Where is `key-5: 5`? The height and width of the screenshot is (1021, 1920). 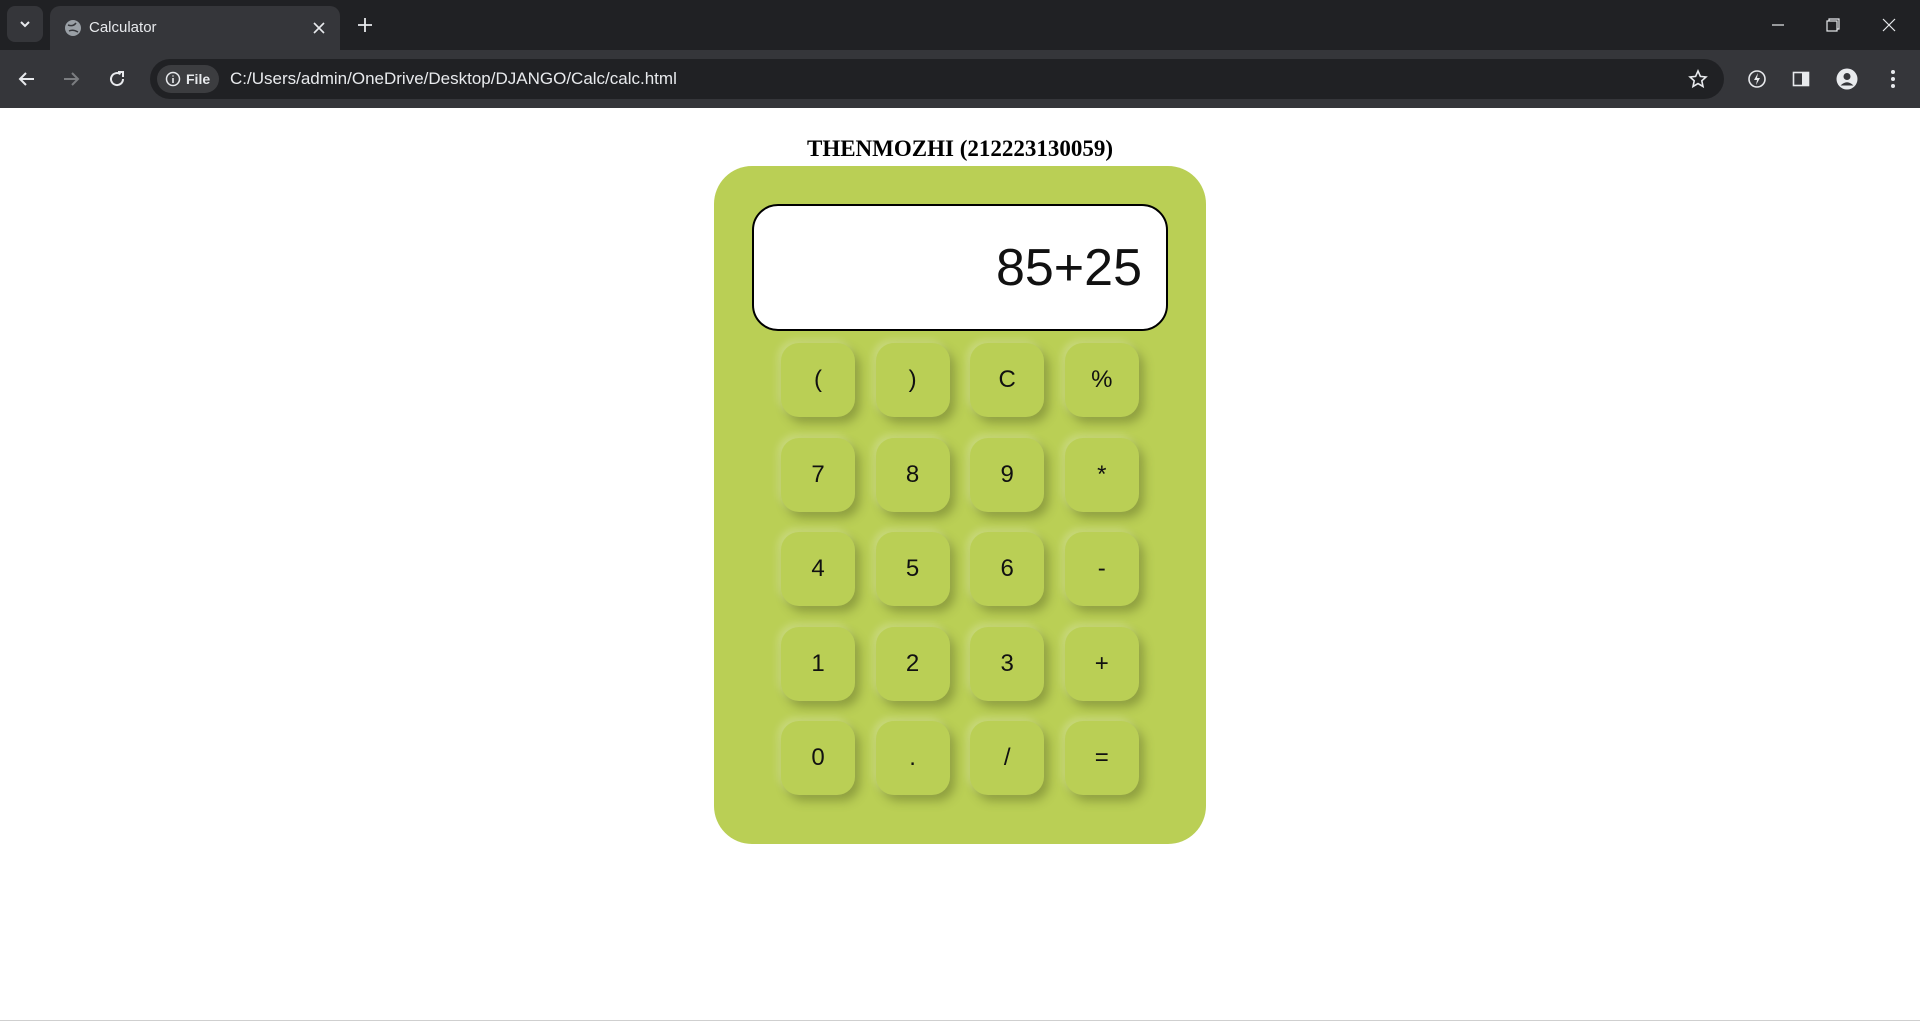
key-5: 5 is located at coordinates (912, 569).